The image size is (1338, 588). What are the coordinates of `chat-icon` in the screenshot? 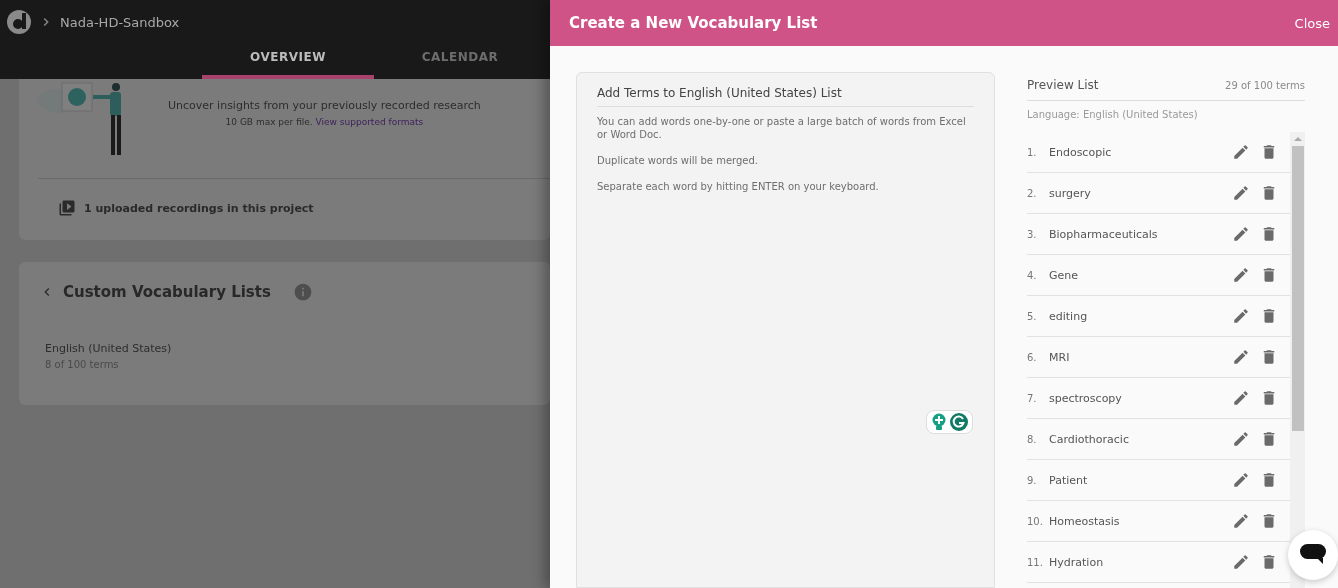 It's located at (1313, 555).